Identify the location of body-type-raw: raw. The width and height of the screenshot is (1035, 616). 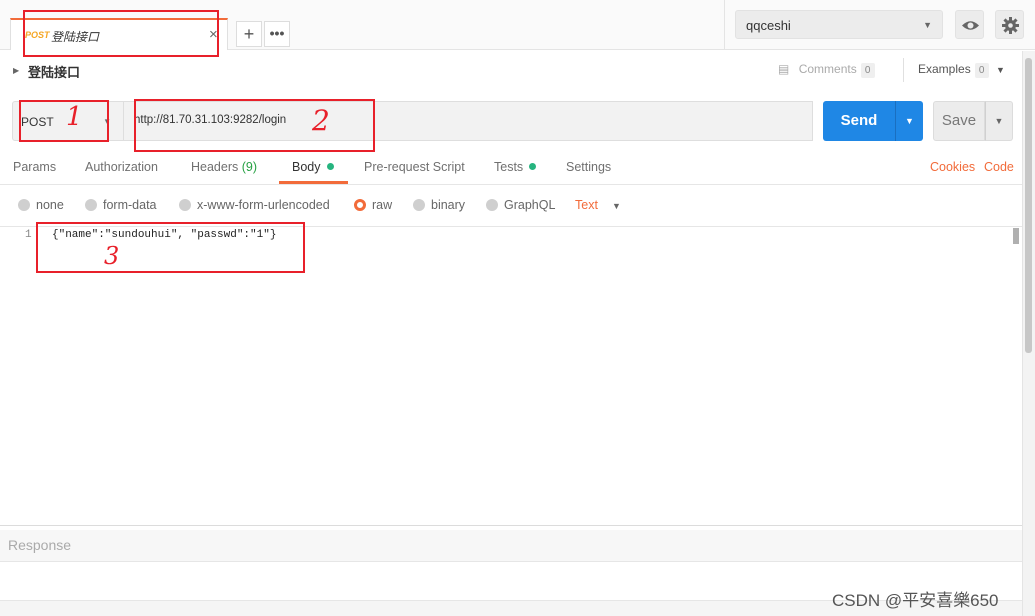
(373, 205).